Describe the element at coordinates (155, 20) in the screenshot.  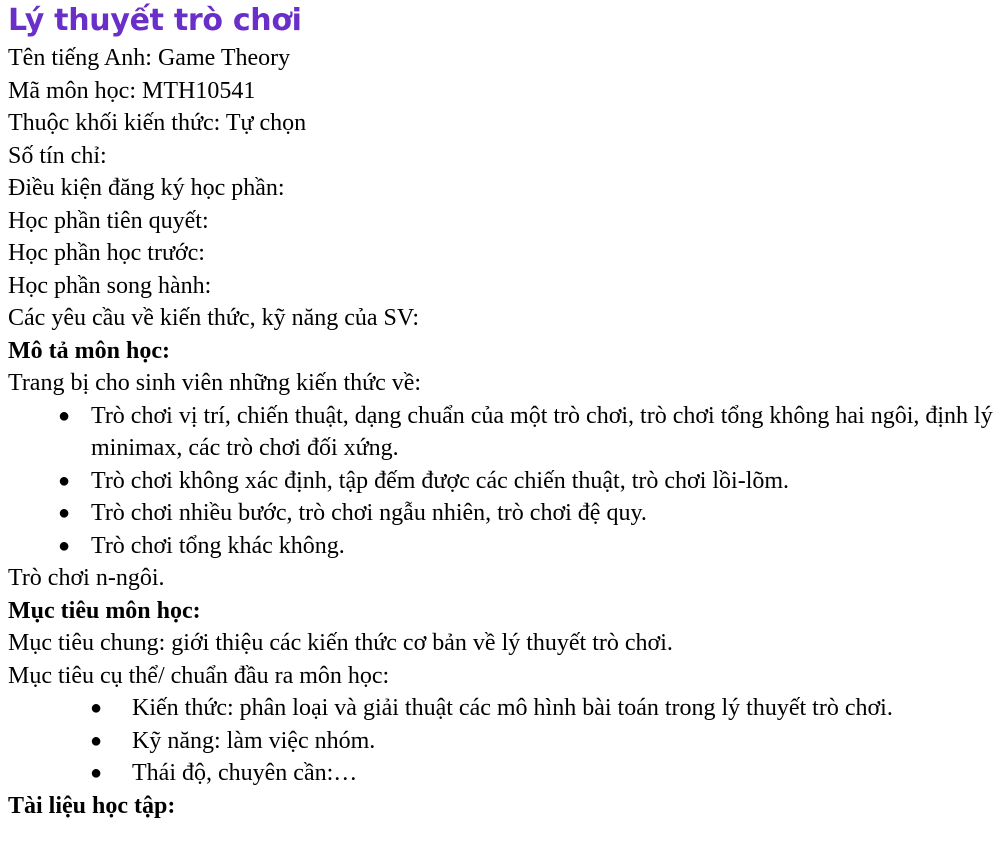
I see `page-title: Lý thuyết trò chơi` at that location.